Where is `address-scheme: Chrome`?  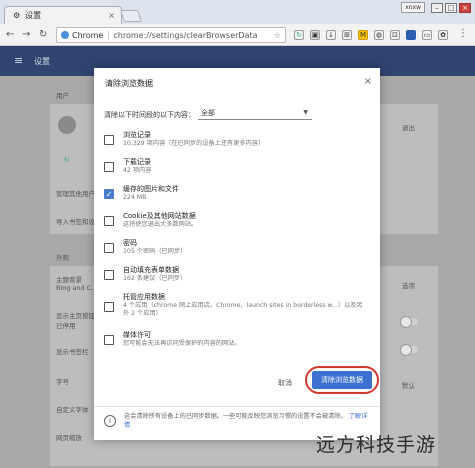
address-scheme: Chrome is located at coordinates (91, 35).